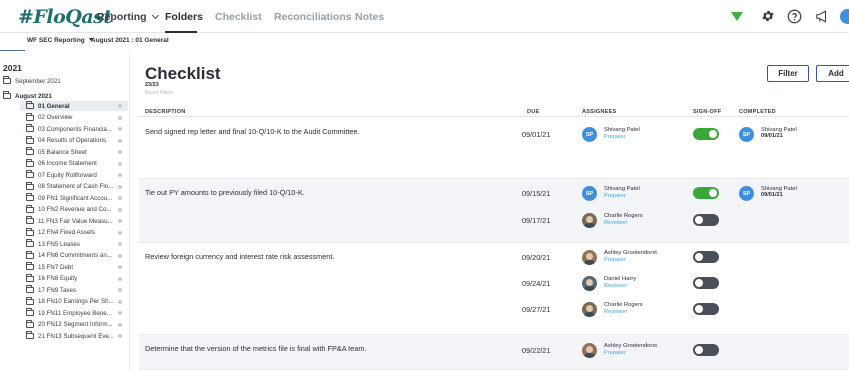  I want to click on completed-date: 09/01/21, so click(772, 195).